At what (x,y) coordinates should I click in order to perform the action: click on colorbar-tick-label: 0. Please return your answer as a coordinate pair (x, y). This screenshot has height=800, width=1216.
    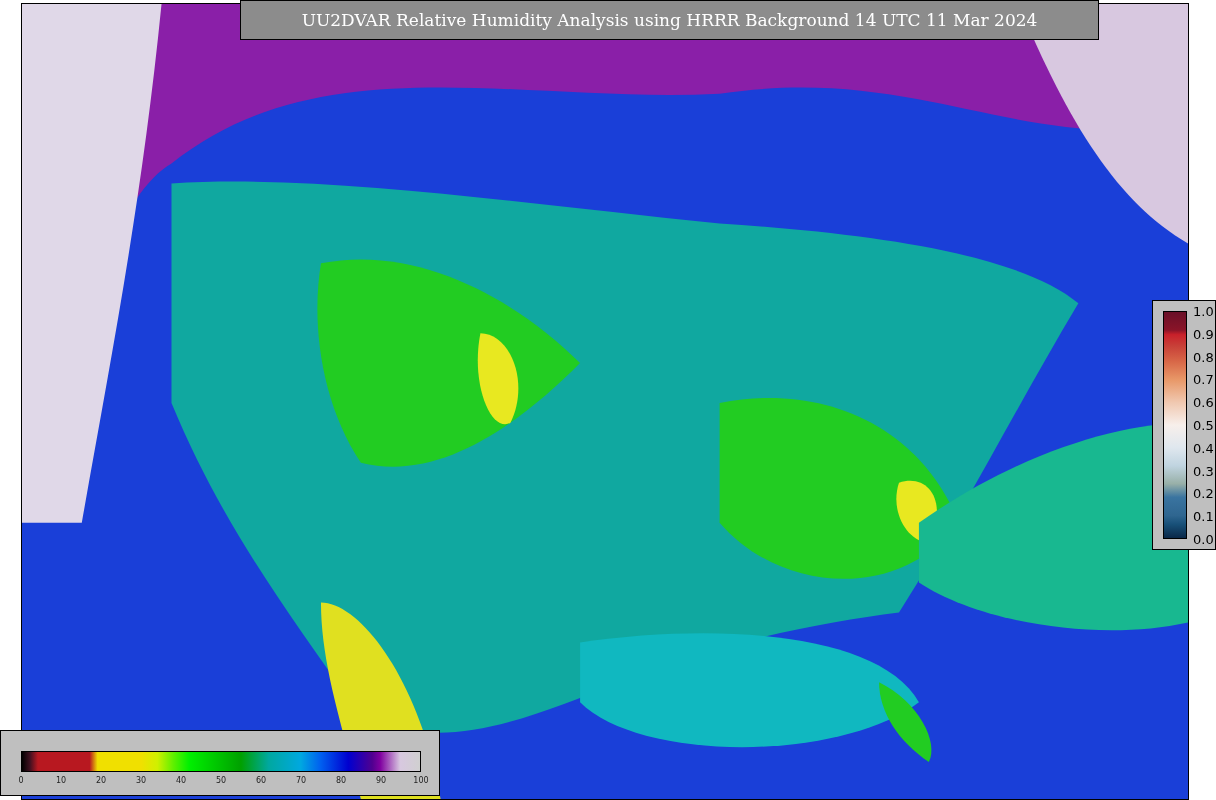
    Looking at the image, I should click on (21, 781).